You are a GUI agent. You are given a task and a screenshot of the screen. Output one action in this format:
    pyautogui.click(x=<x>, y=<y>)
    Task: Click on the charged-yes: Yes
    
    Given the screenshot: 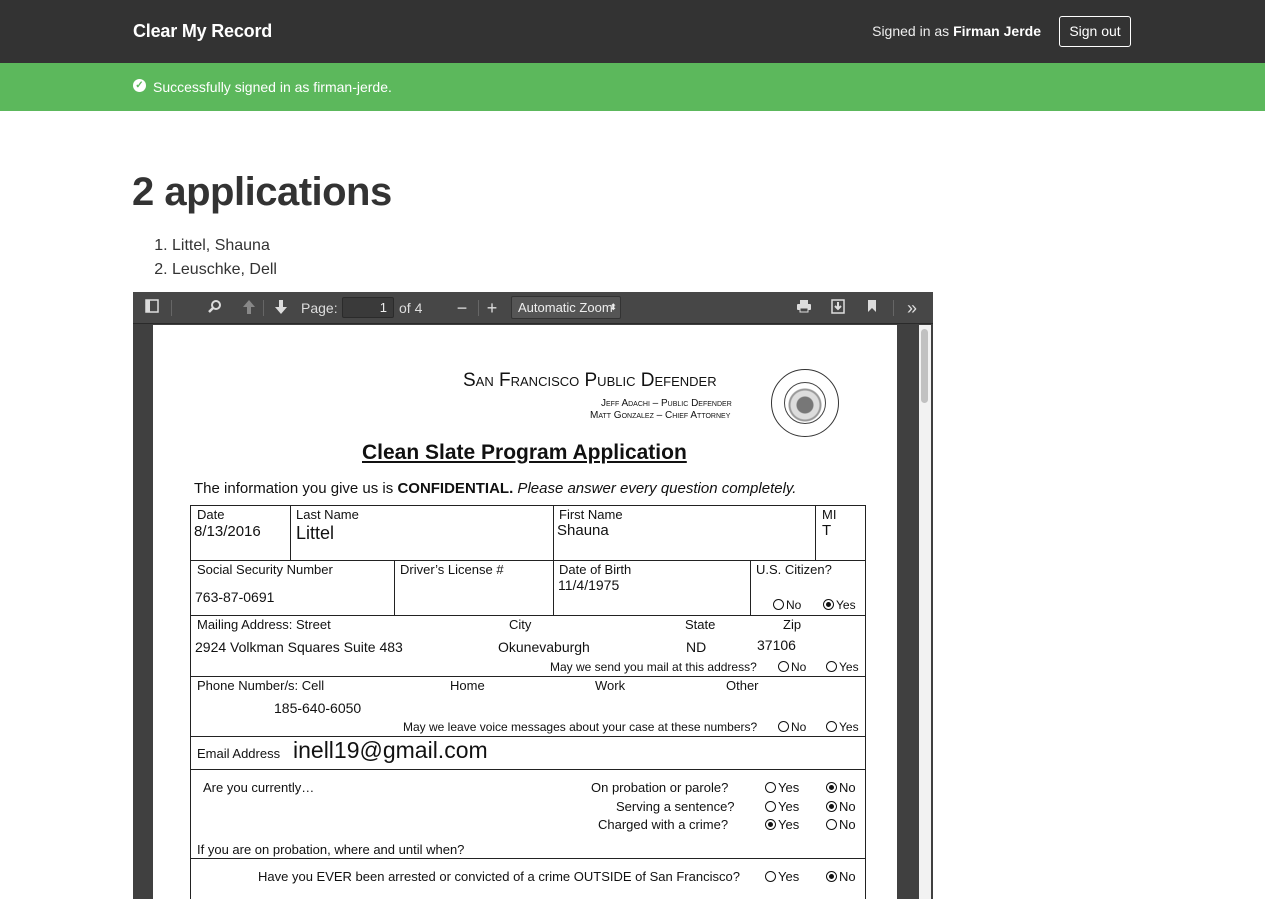 What is the action you would take?
    pyautogui.click(x=782, y=824)
    